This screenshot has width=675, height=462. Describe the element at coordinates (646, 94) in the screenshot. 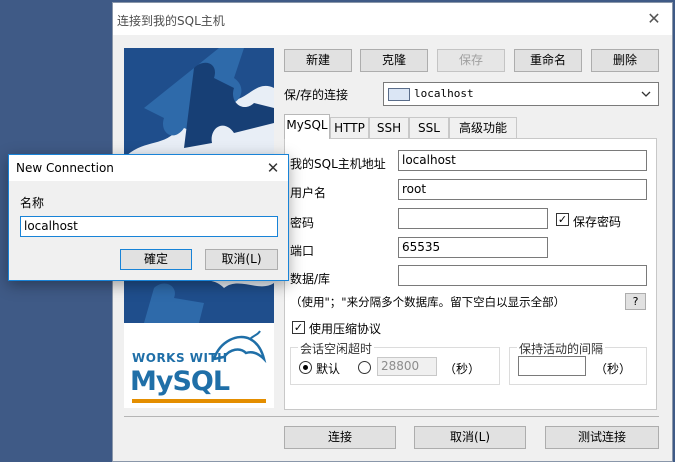

I see `chevron-down-icon` at that location.